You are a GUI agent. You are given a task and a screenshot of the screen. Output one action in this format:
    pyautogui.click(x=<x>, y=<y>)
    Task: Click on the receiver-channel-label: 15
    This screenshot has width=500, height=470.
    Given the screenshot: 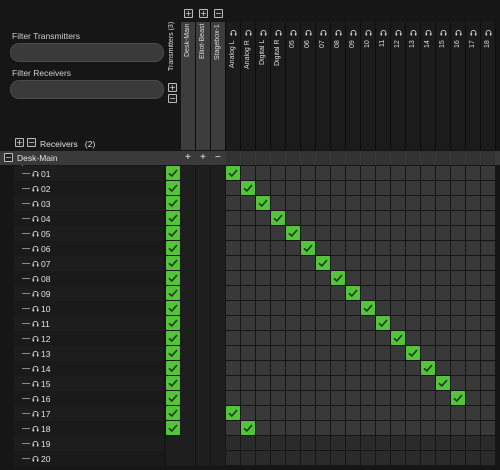 What is the action you would take?
    pyautogui.click(x=45, y=384)
    